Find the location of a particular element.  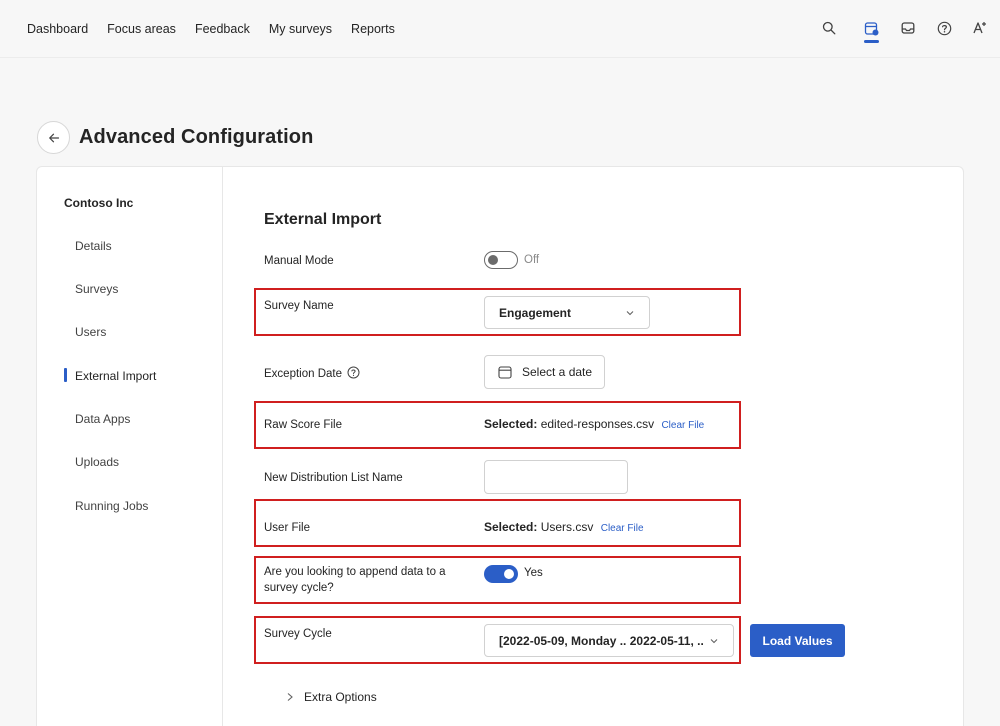

select-date-button: Select a date is located at coordinates (544, 372).